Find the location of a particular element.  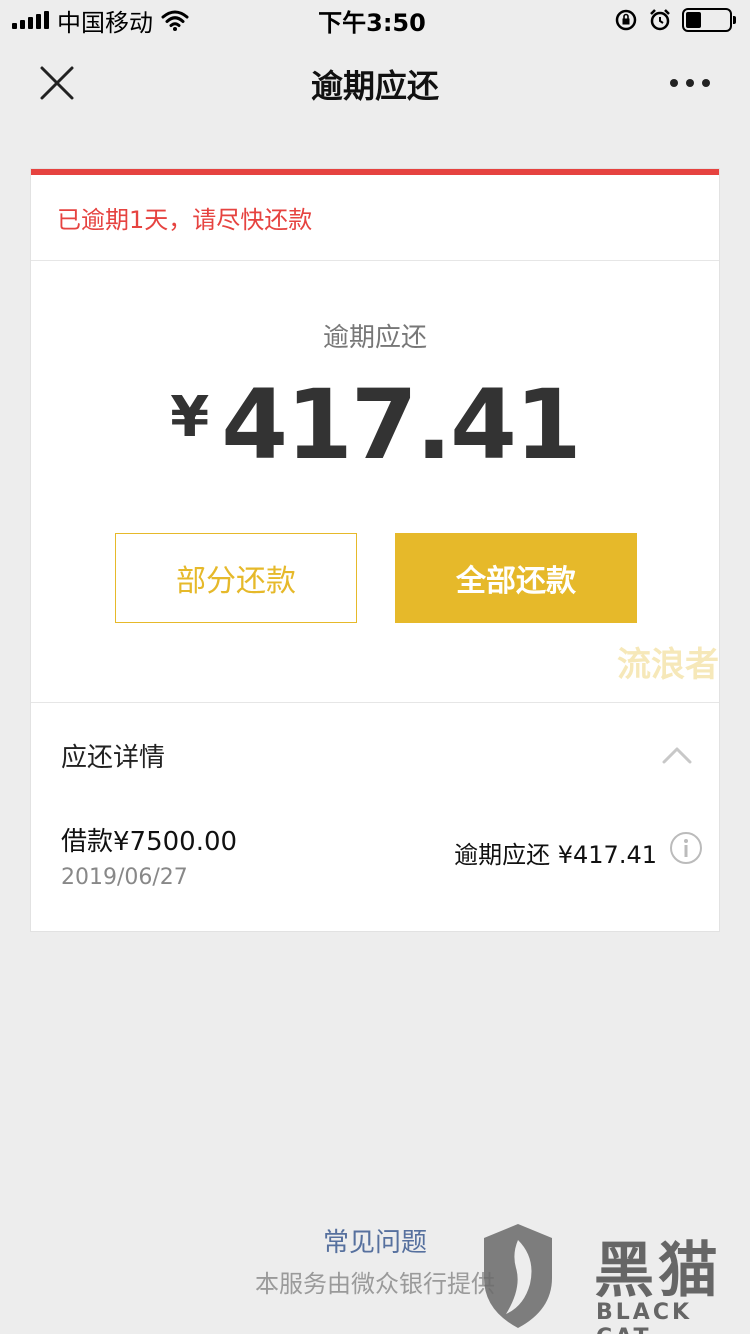

status-bar: 中国移动 下午3:50 is located at coordinates (375, 20).